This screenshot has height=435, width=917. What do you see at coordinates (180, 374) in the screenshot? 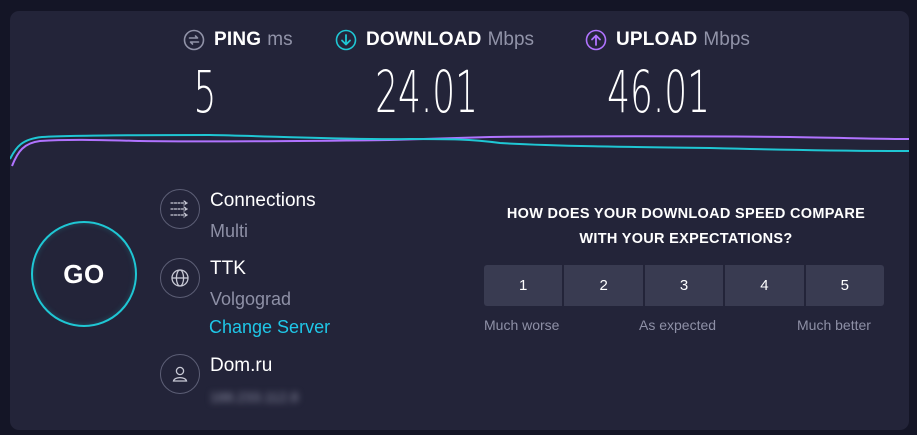
I see `user-icon` at bounding box center [180, 374].